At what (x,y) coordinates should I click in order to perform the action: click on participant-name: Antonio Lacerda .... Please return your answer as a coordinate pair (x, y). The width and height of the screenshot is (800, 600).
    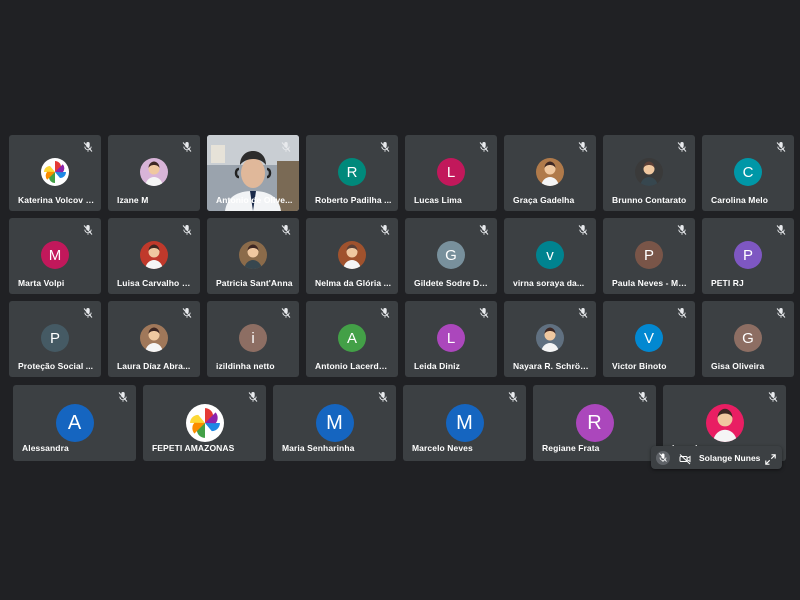
    Looking at the image, I should click on (353, 366).